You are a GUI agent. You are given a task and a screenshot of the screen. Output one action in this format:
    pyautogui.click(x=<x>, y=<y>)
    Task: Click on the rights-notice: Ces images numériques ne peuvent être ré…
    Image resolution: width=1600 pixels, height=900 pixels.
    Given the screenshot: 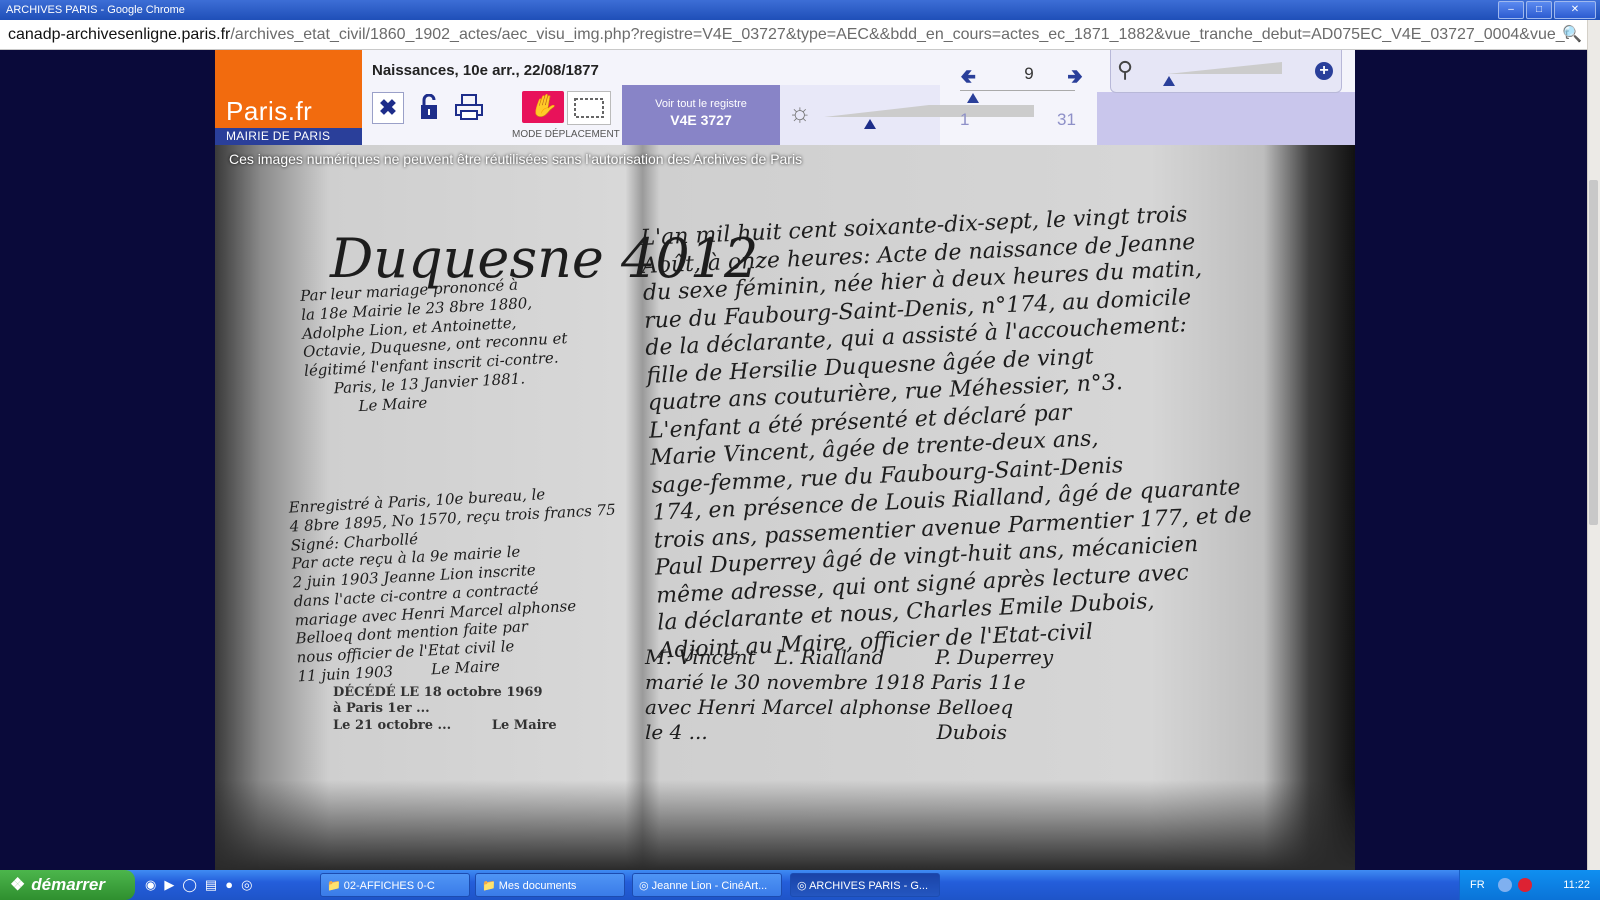 What is the action you would take?
    pyautogui.click(x=516, y=159)
    